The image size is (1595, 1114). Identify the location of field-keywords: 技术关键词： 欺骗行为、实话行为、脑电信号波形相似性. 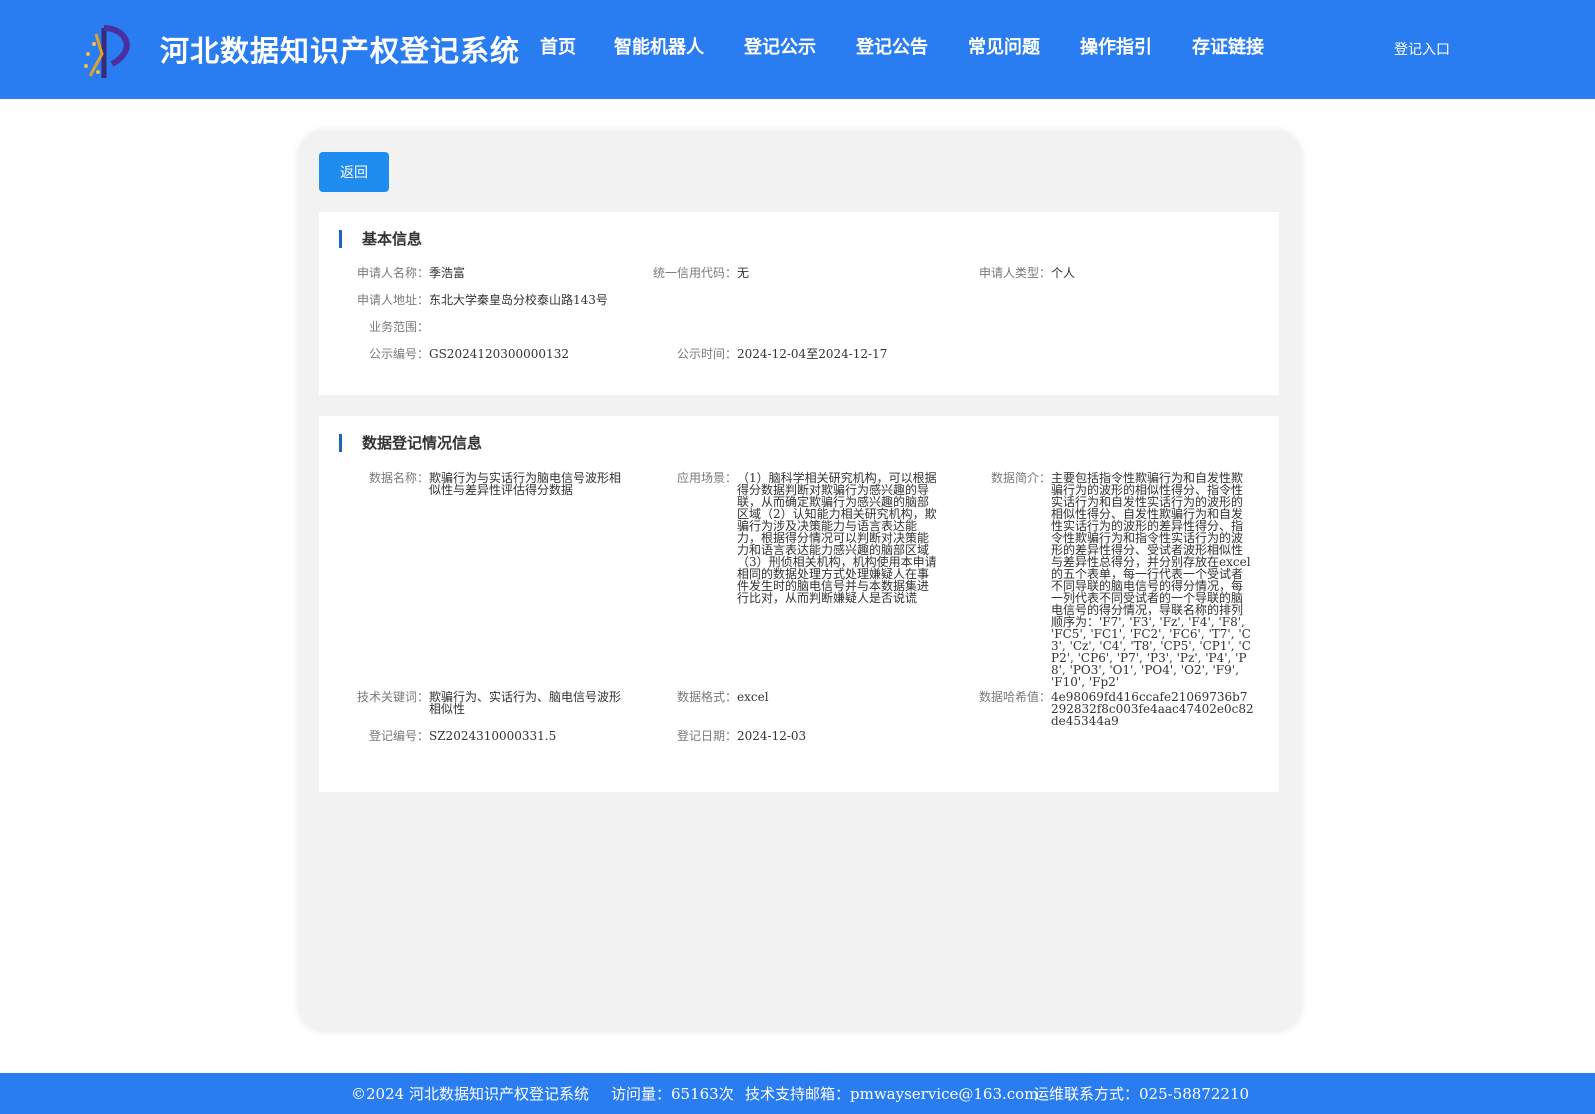
(489, 703).